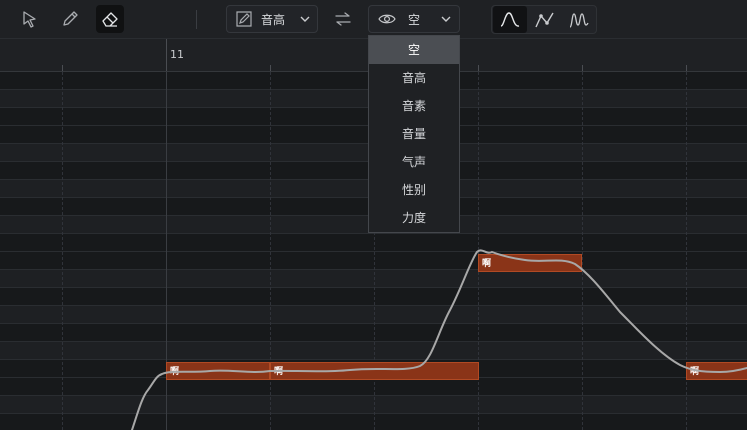  Describe the element at coordinates (387, 19) in the screenshot. I see `eye-icon` at that location.